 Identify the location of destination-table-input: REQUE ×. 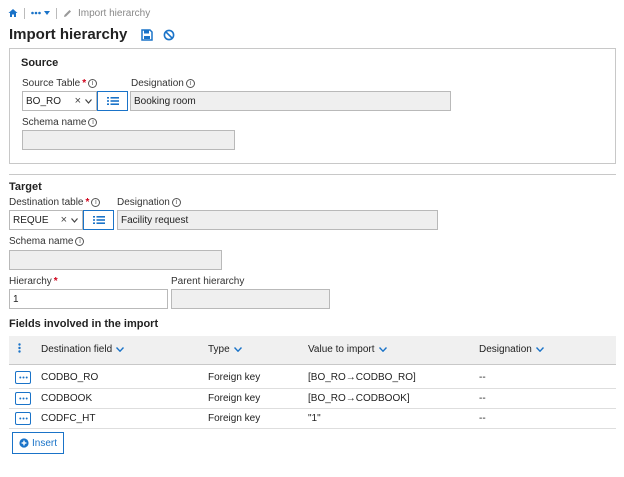
(46, 220).